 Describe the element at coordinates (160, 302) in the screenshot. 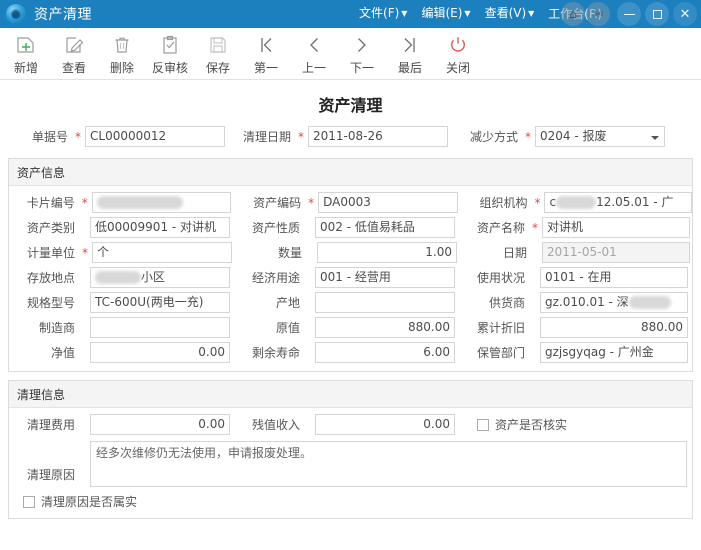

I see `spec-model-input: TC-600U(两电一充)` at that location.